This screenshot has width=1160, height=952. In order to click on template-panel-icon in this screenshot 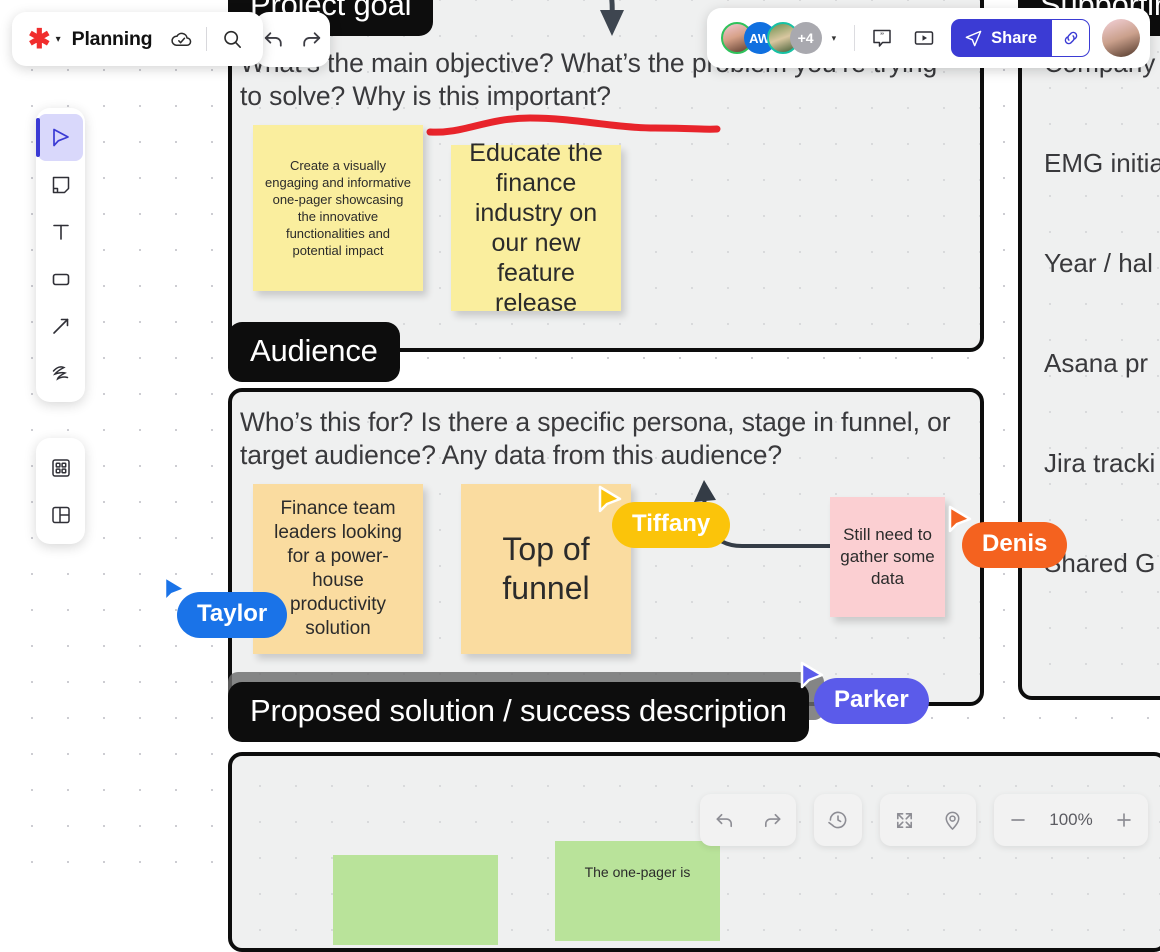, I will do `click(60, 514)`.